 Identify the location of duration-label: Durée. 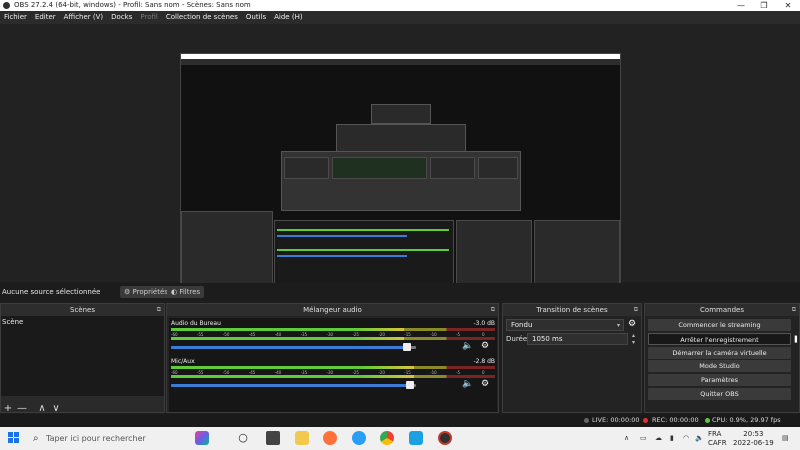
(517, 339).